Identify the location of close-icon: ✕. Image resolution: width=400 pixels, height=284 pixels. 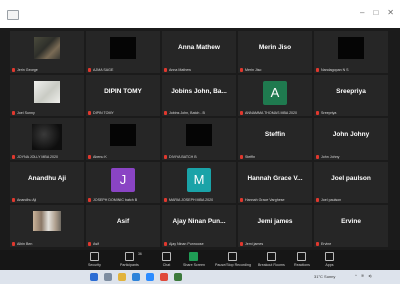
(390, 13).